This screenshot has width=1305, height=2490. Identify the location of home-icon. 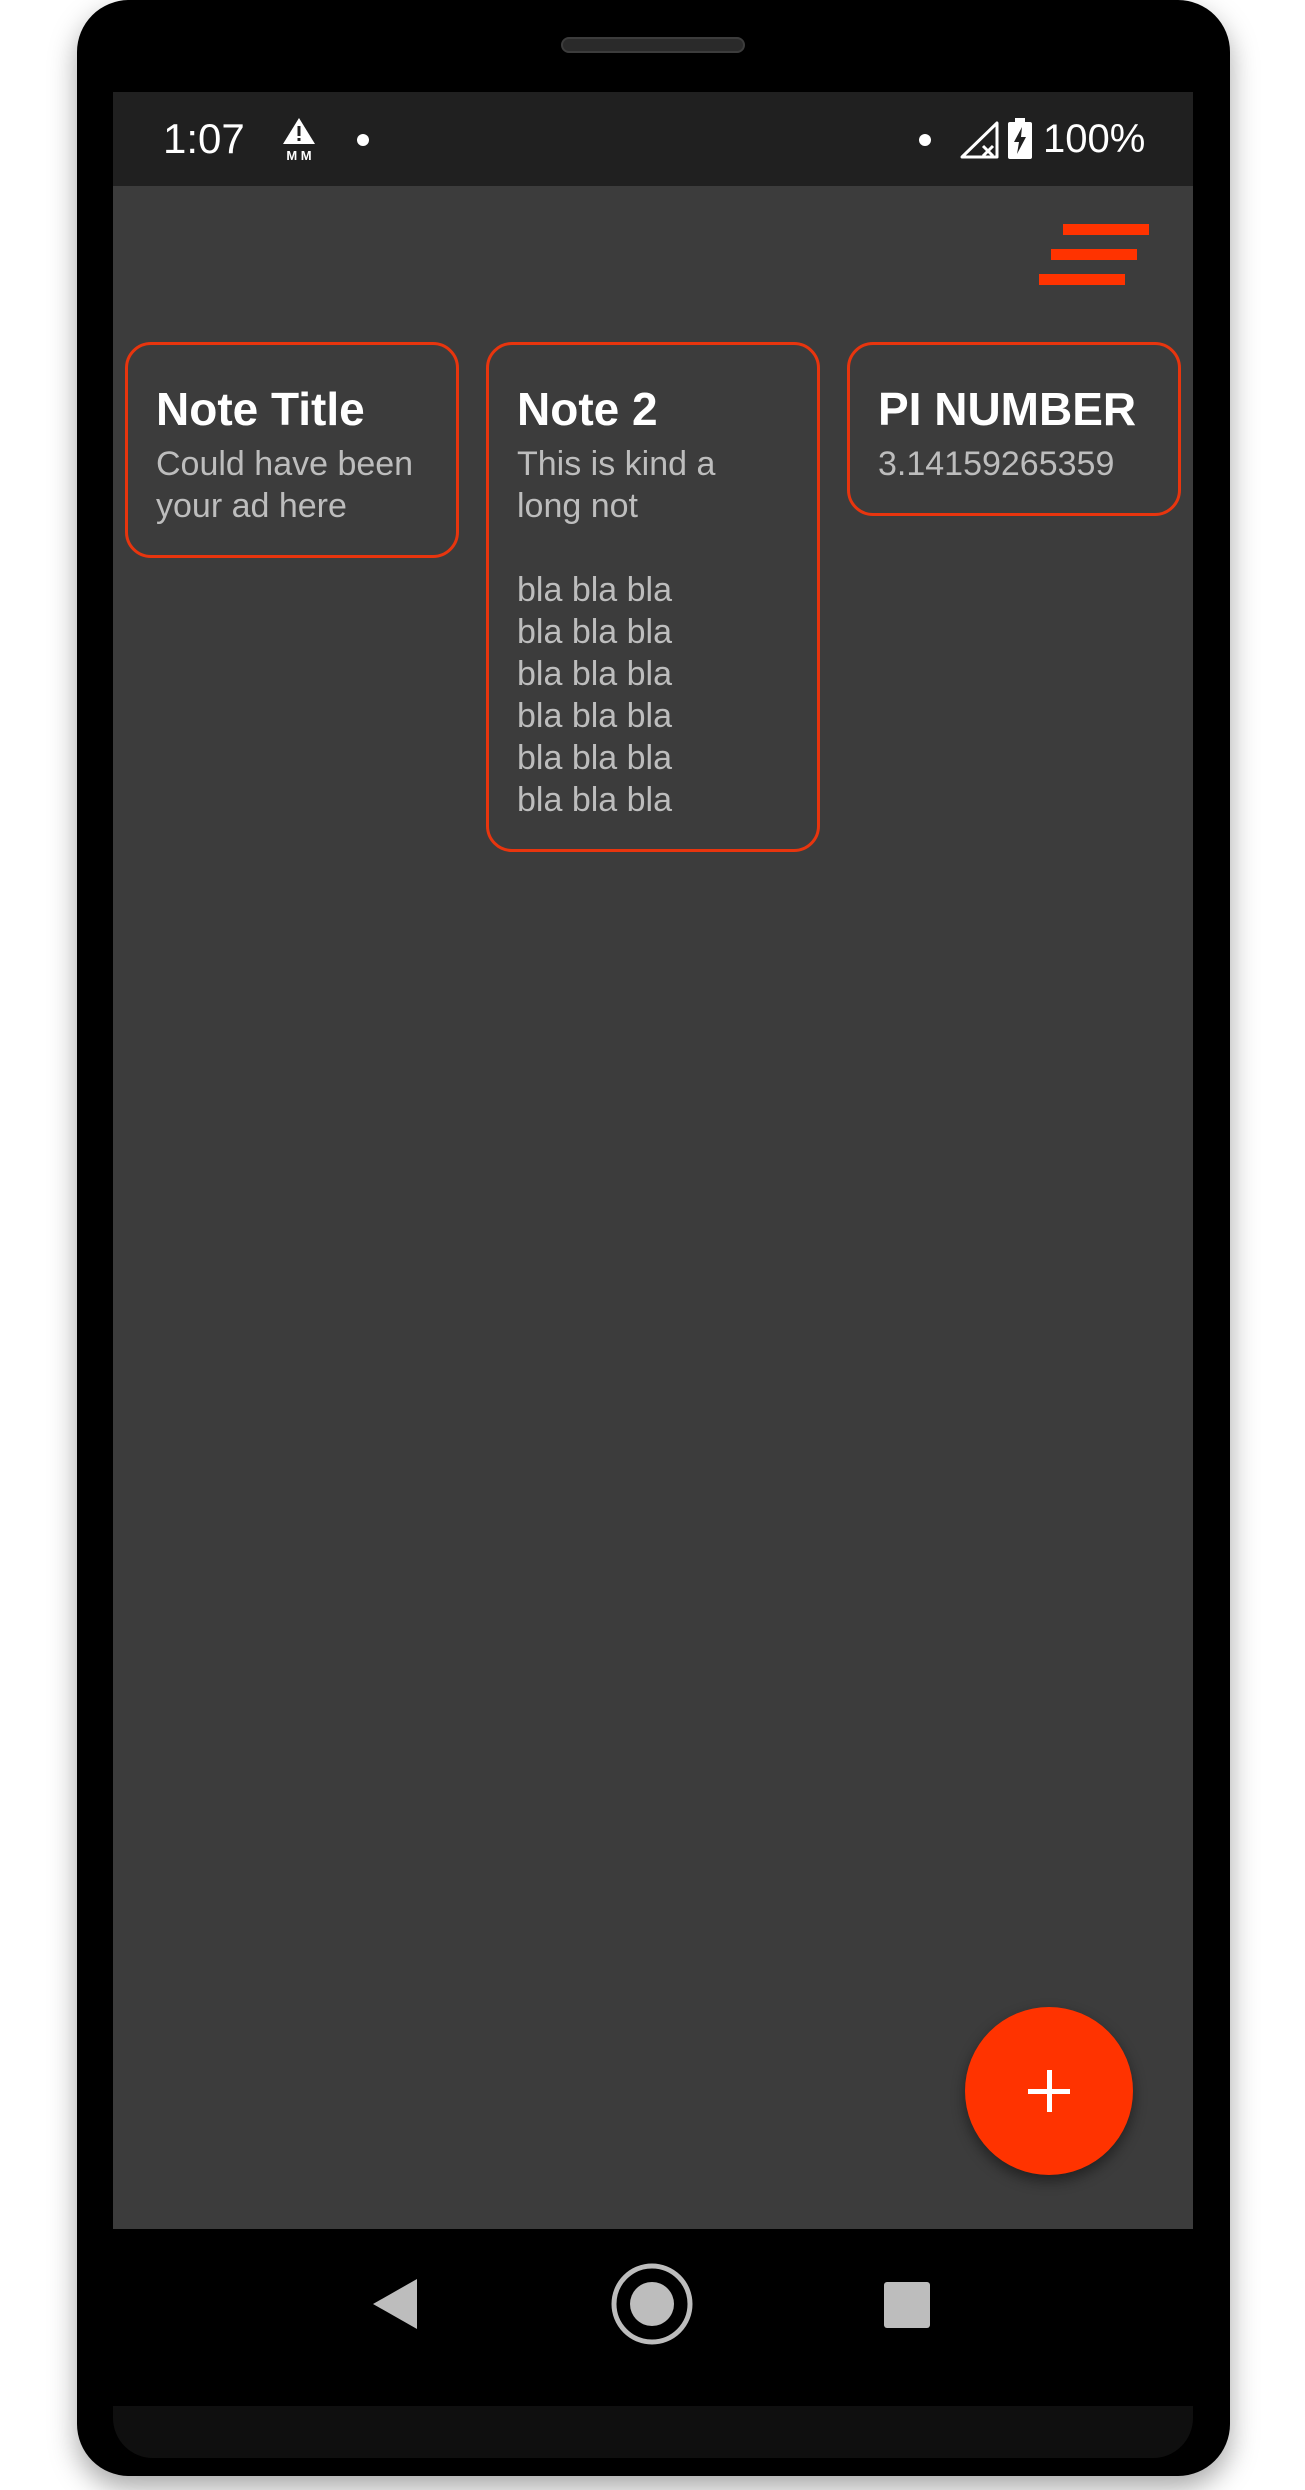
(652, 2304).